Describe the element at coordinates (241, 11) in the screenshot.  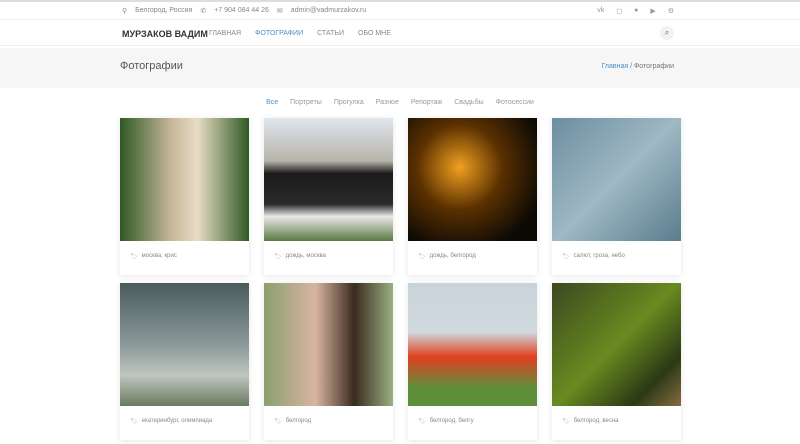
I see `phone-link: +7 904 084 44 26` at that location.